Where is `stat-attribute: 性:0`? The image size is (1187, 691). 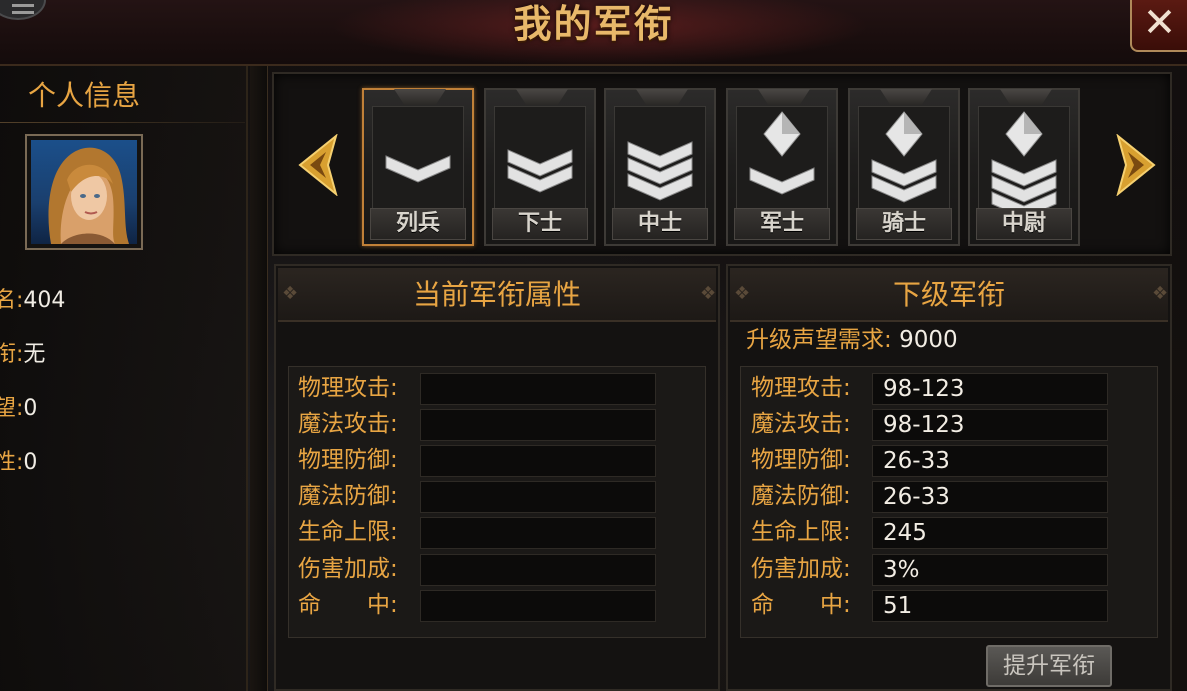 stat-attribute: 性:0 is located at coordinates (19, 462).